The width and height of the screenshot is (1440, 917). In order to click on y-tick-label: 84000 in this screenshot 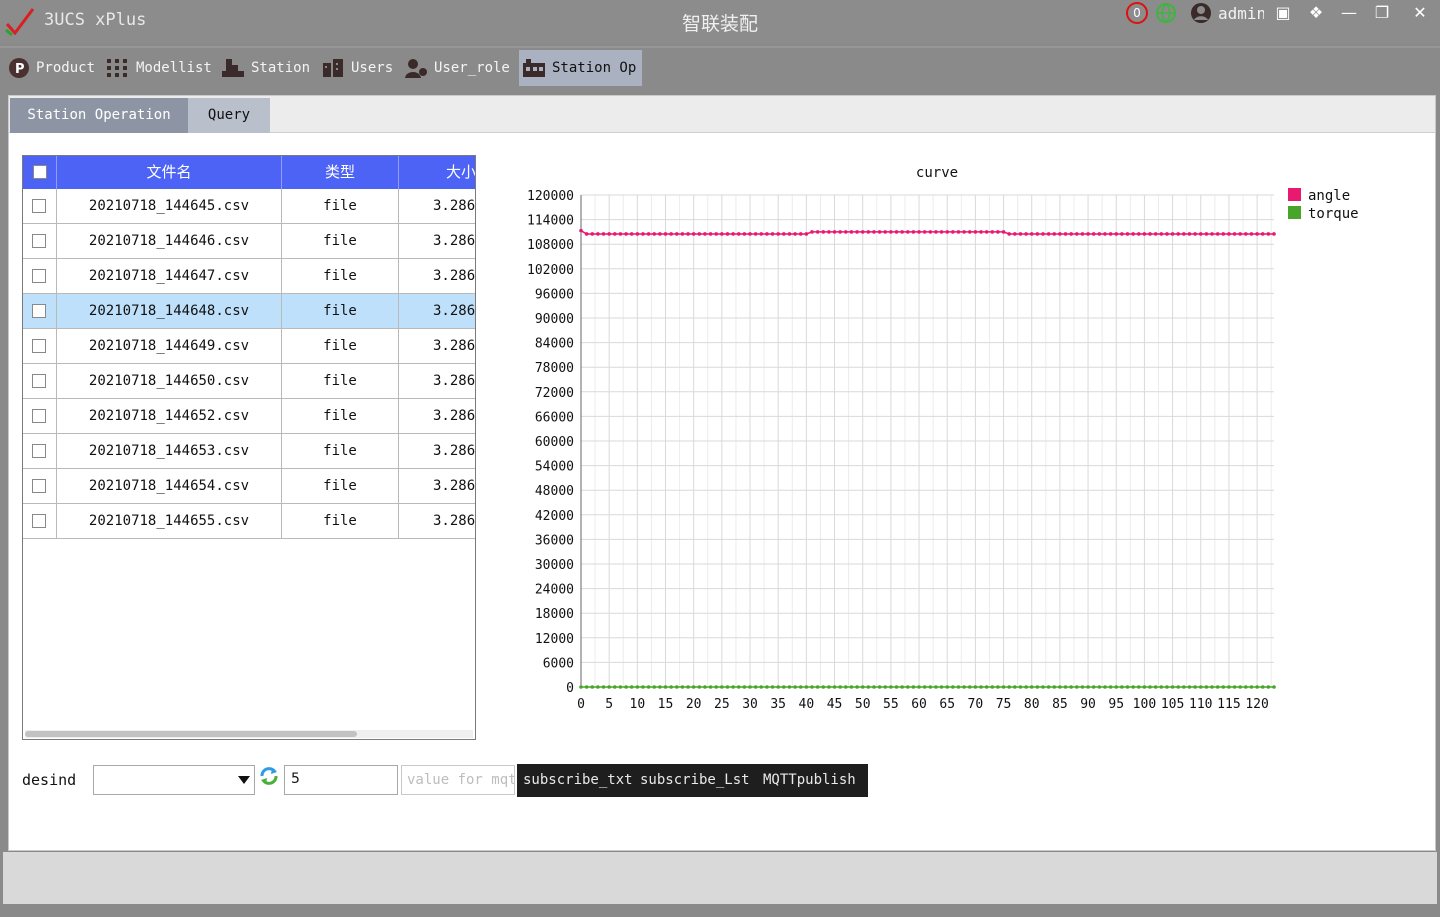, I will do `click(554, 344)`.